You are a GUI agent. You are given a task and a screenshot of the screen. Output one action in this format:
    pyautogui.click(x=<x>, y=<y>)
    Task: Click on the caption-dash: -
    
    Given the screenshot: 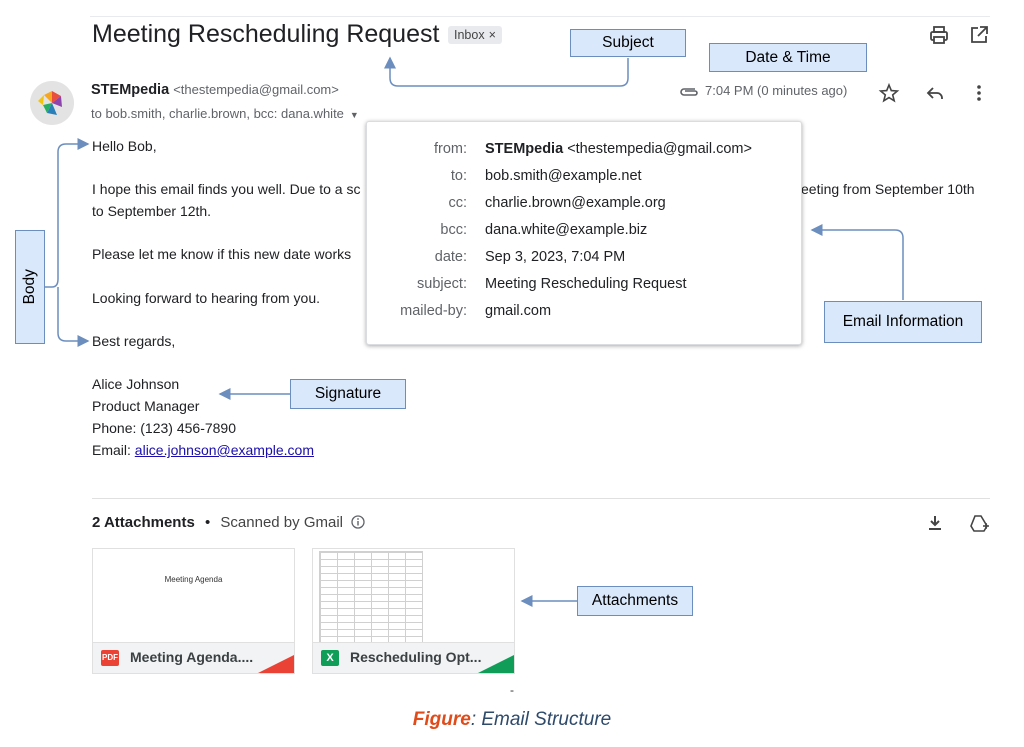 What is the action you would take?
    pyautogui.click(x=512, y=690)
    